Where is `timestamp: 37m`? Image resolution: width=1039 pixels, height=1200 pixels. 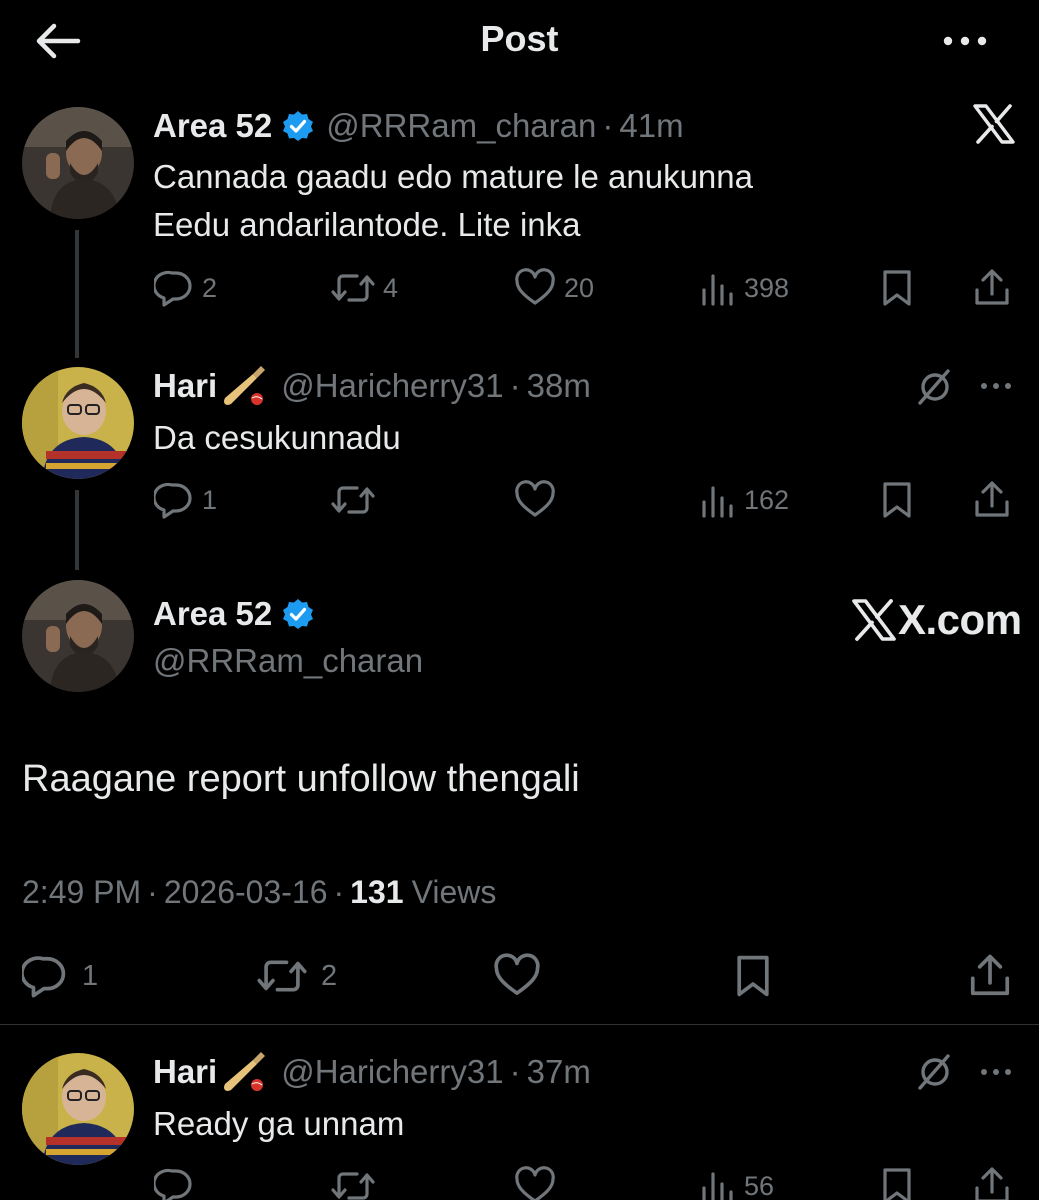
timestamp: 37m is located at coordinates (559, 1072).